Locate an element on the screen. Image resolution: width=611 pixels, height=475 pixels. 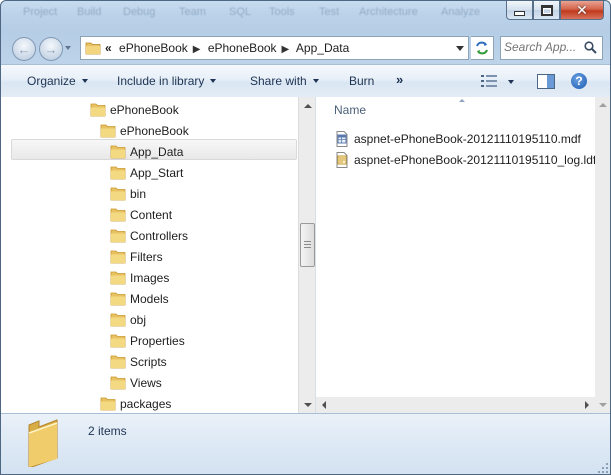
address-bar: « ePhoneBook ▶ ePhoneBook ▶ App_Data is located at coordinates (274, 48).